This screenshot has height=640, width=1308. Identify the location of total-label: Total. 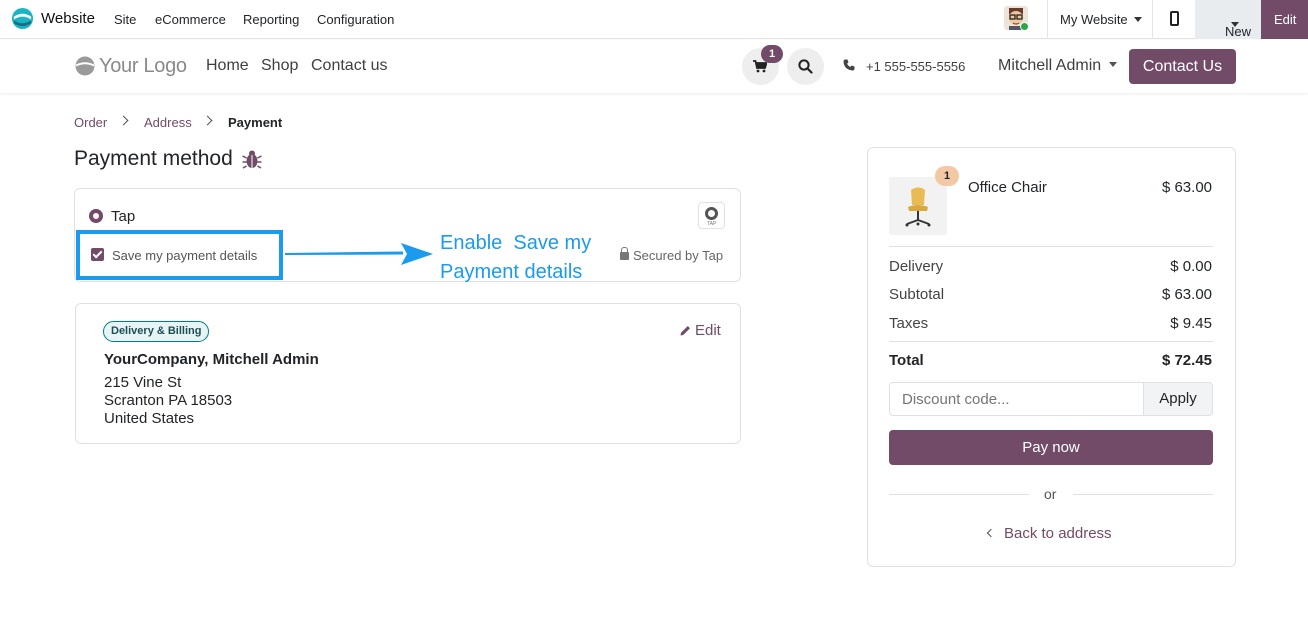
(906, 360).